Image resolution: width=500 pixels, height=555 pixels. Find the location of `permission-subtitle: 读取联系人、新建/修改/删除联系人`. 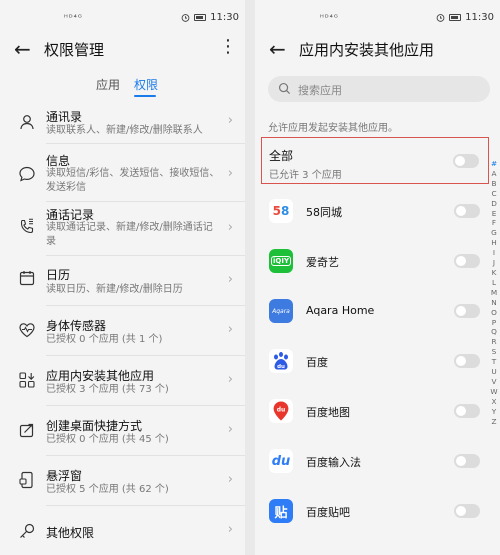

permission-subtitle: 读取联系人、新建/修改/删除联系人 is located at coordinates (124, 130).